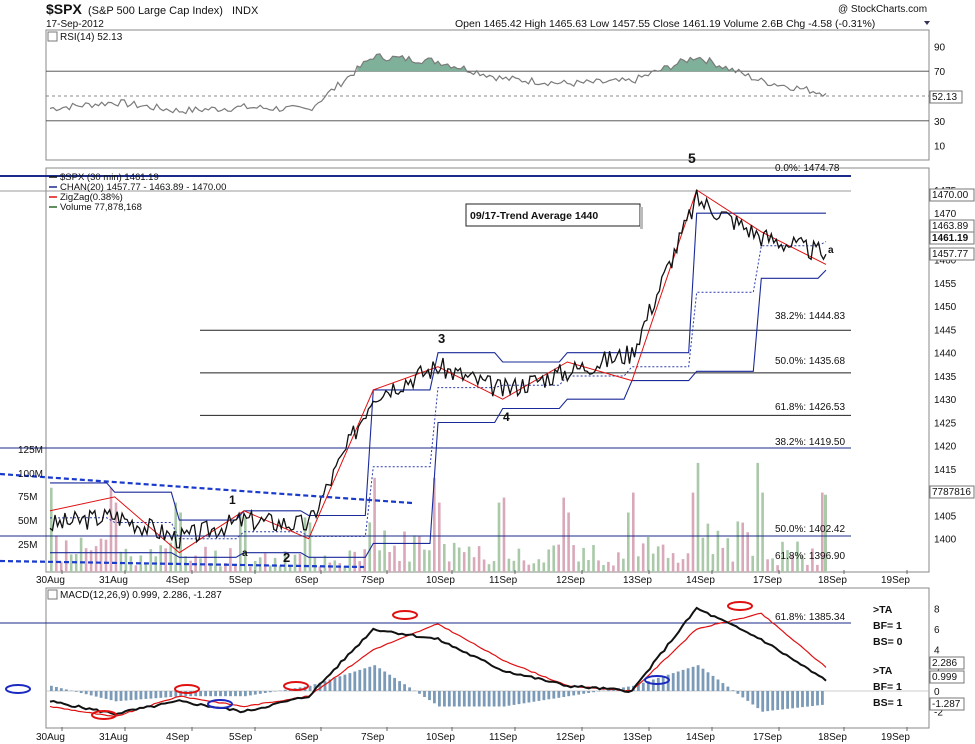 The height and width of the screenshot is (744, 975). I want to click on macd-note-bottom: >TA, so click(883, 671).